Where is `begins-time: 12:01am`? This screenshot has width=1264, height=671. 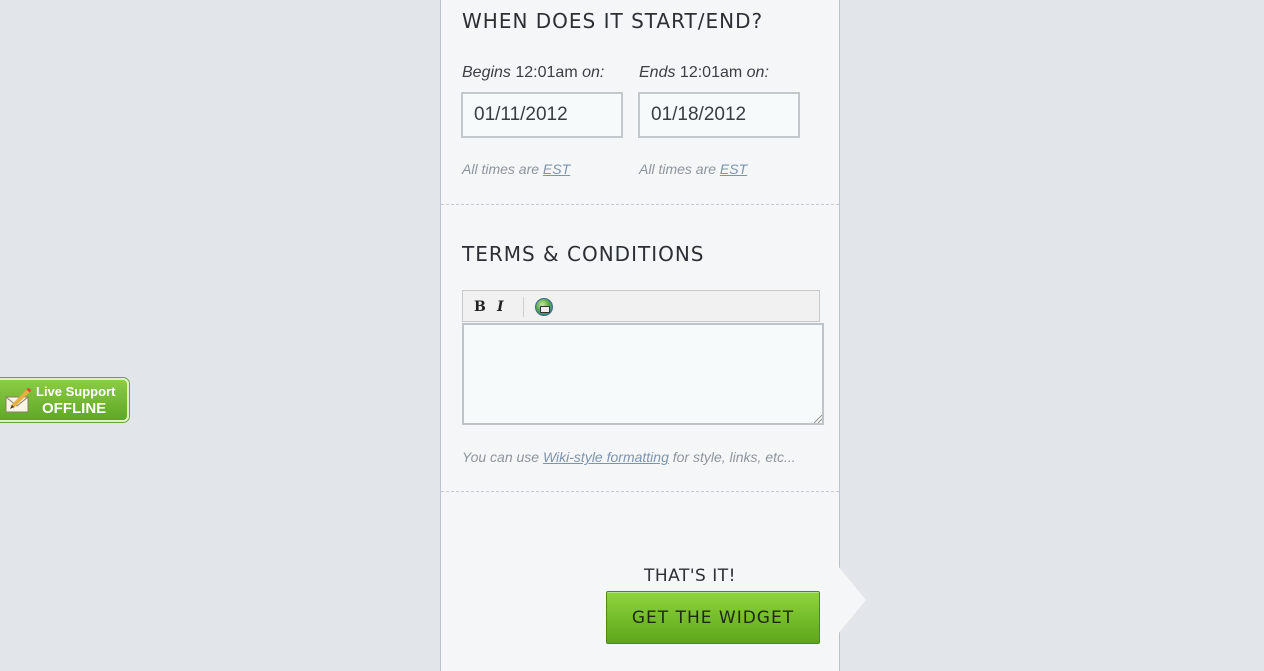 begins-time: 12:01am is located at coordinates (546, 72).